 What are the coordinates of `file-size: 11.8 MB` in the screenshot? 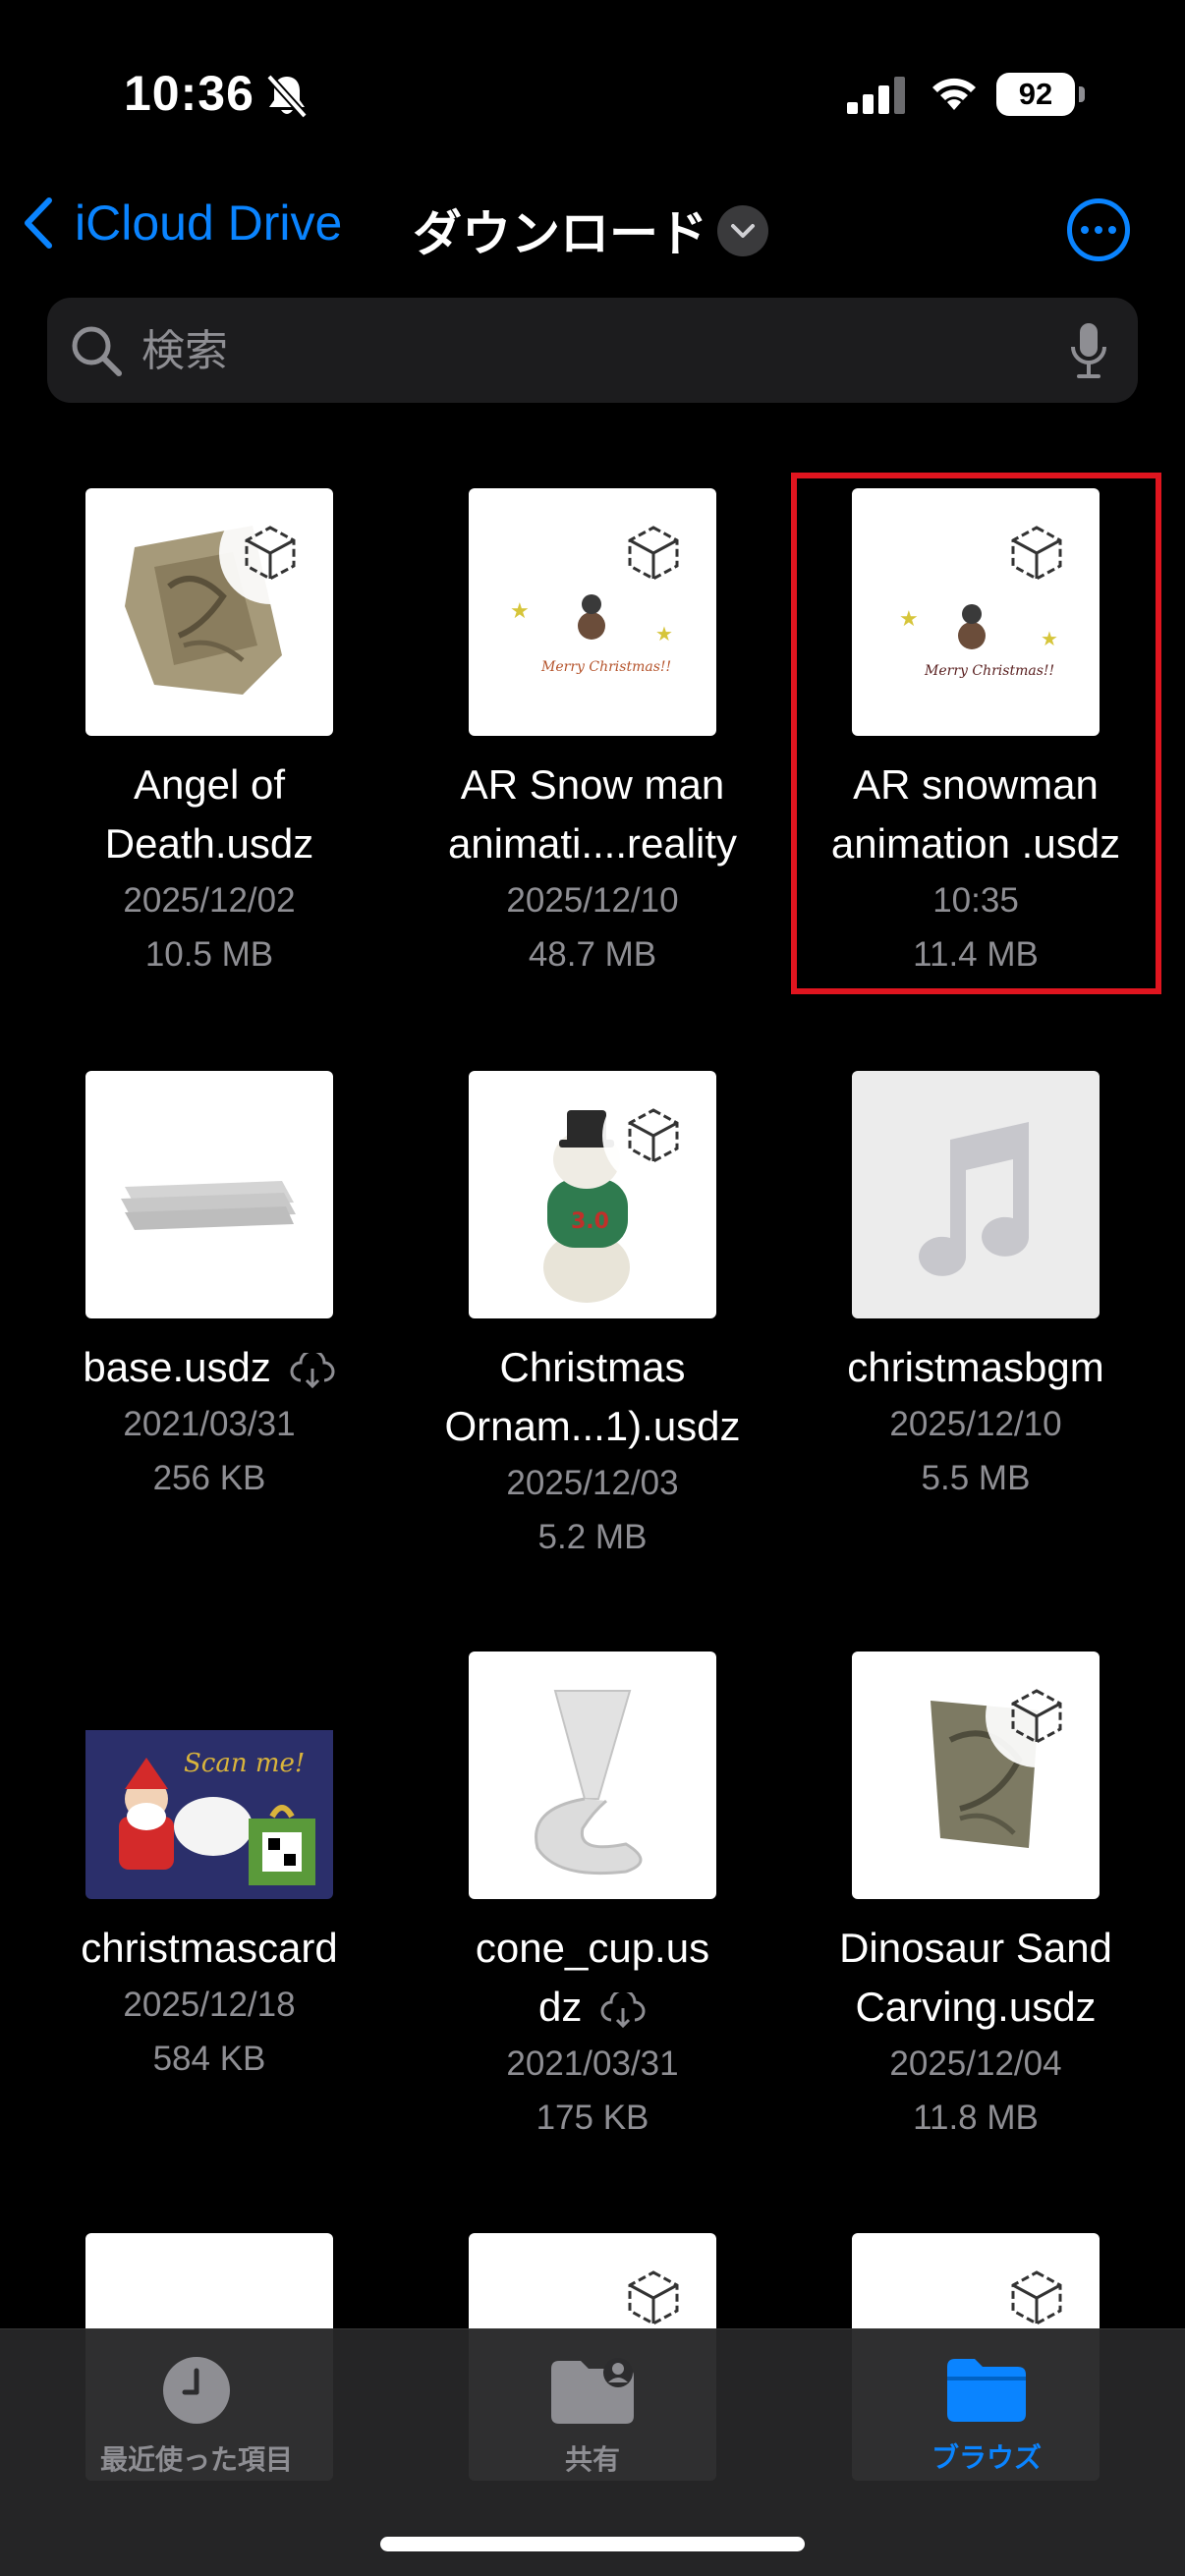 It's located at (976, 2118).